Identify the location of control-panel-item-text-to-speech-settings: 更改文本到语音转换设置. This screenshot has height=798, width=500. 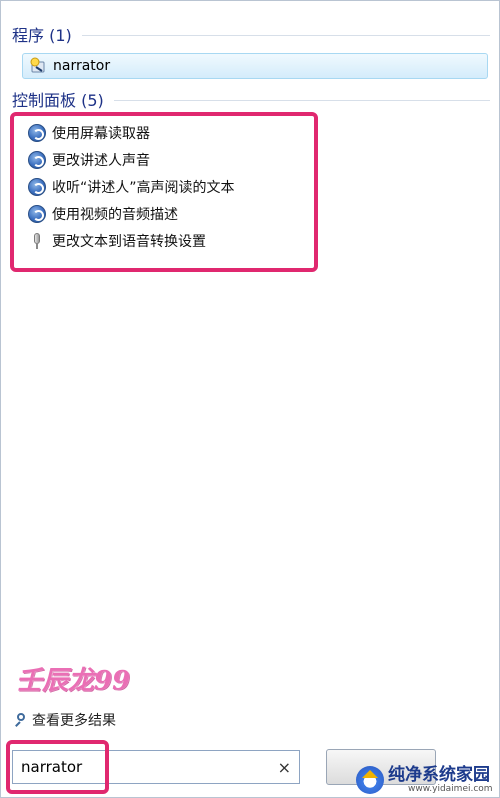
(168, 240).